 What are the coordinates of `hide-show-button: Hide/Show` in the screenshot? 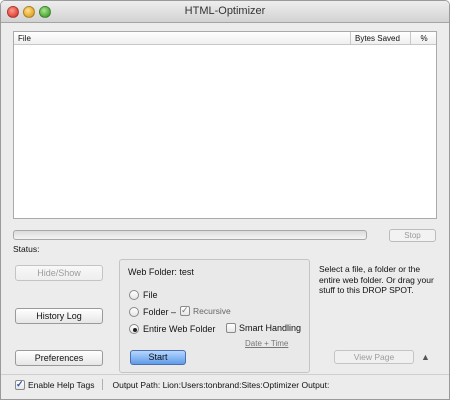 It's located at (59, 273).